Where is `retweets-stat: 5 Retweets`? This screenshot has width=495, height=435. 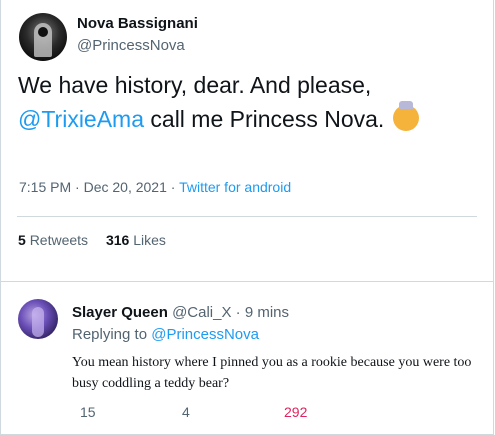 retweets-stat: 5 Retweets is located at coordinates (53, 240).